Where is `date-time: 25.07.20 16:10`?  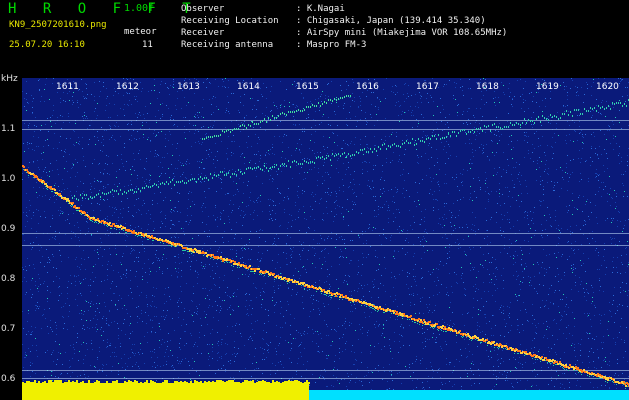
date-time: 25.07.20 16:10 is located at coordinates (47, 45).